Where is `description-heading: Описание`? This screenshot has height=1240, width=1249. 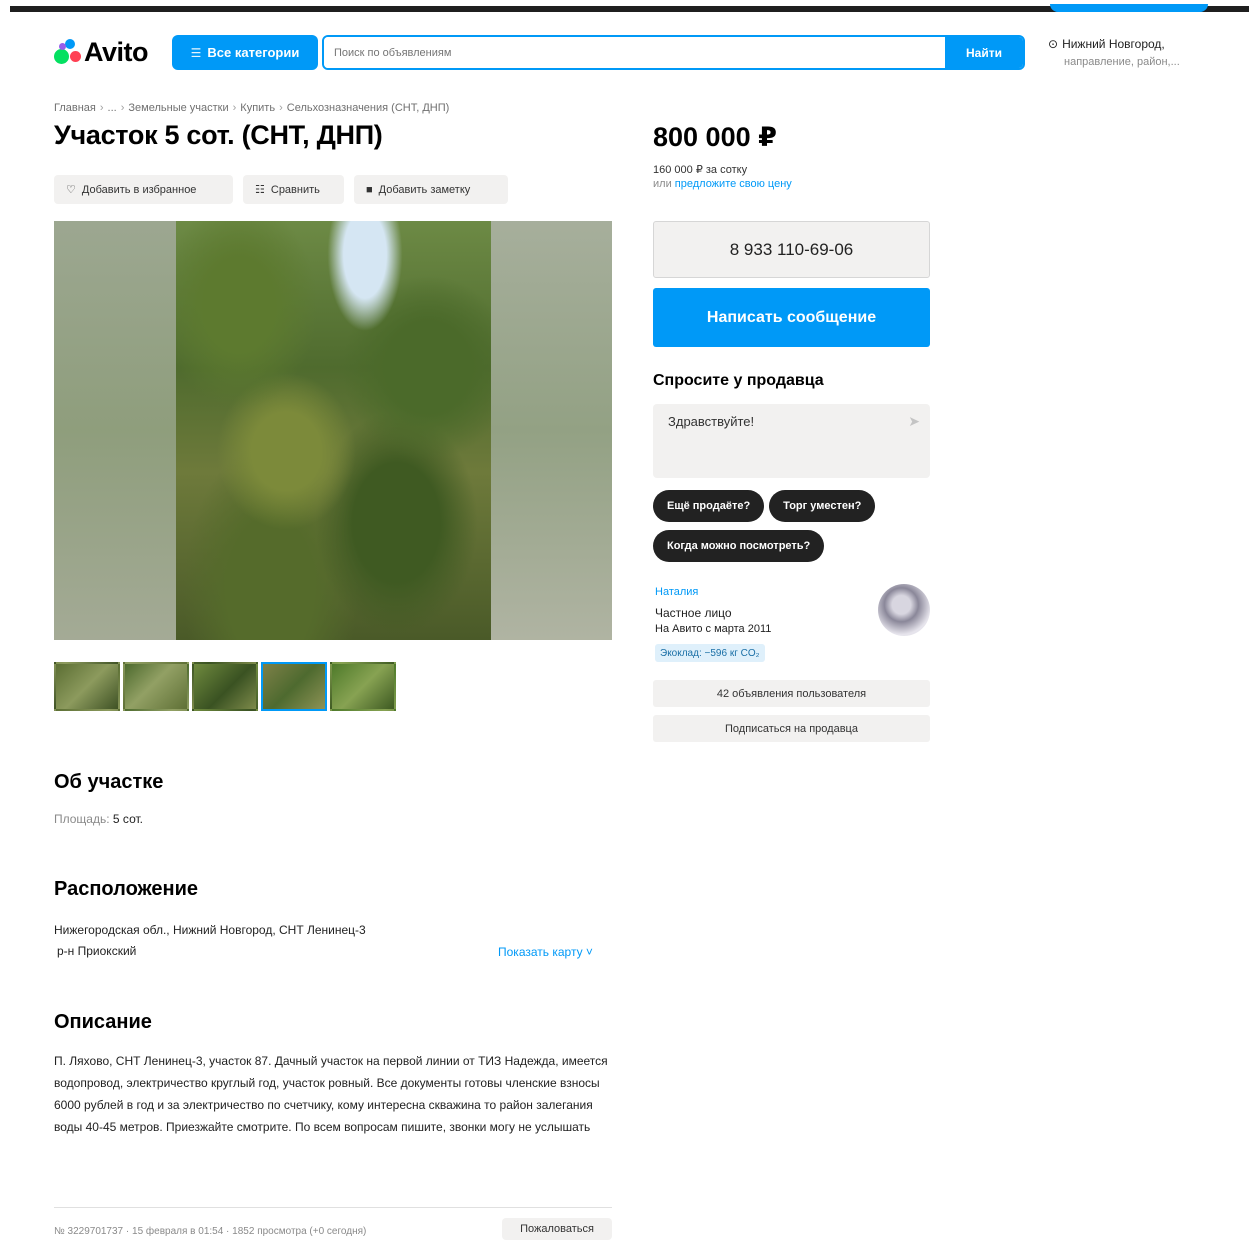 description-heading: Описание is located at coordinates (103, 1022).